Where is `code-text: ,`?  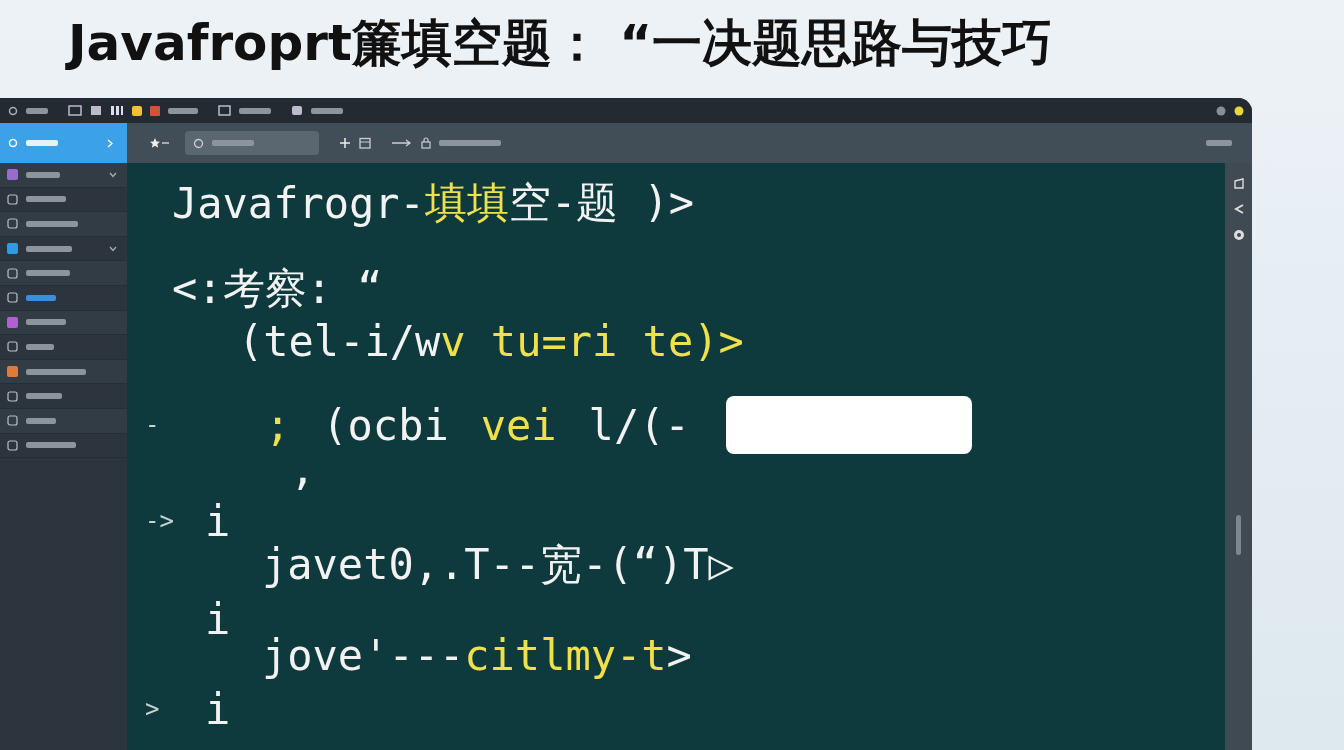 code-text: , is located at coordinates (303, 469).